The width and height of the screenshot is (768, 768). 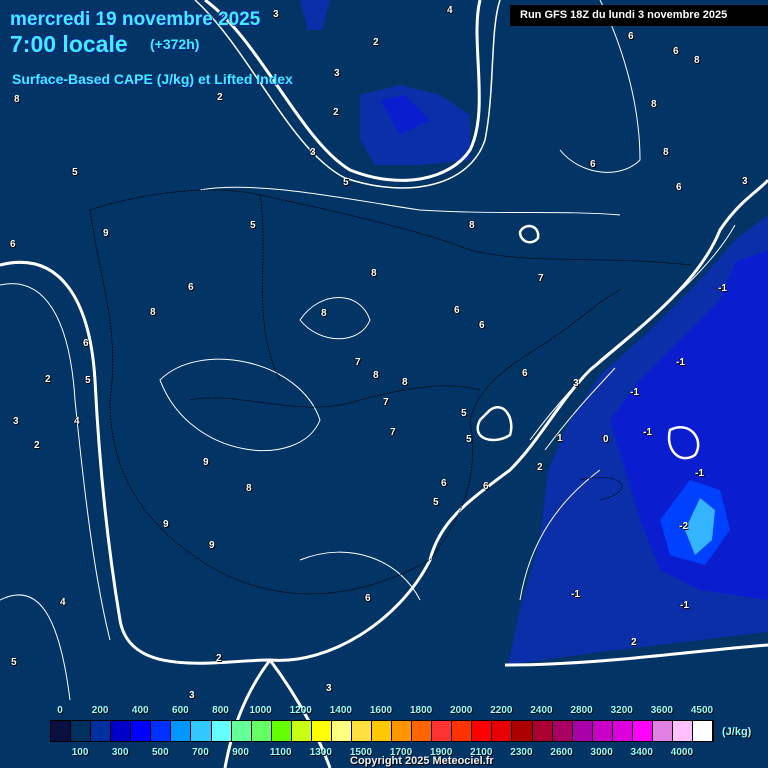 I want to click on legend-tick-label: 1600, so click(x=381, y=710).